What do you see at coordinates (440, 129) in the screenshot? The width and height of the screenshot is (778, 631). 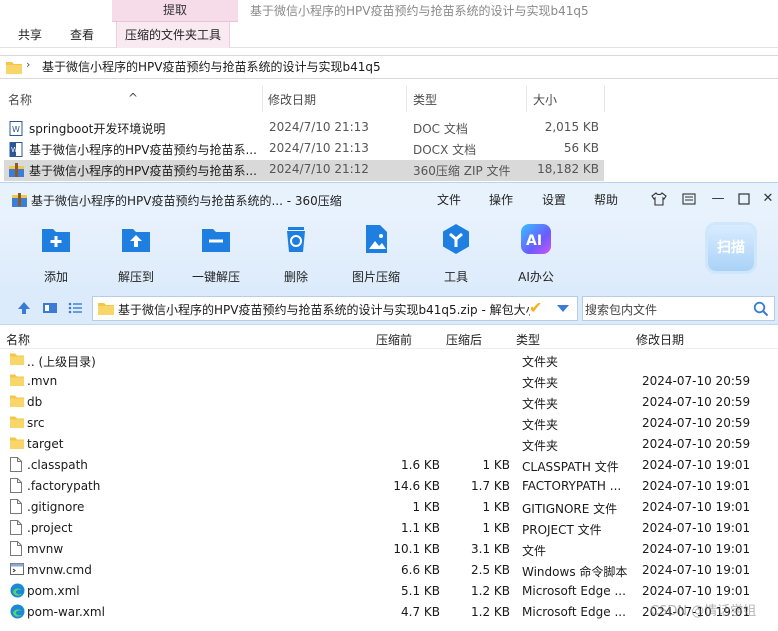 I see `file-type: DOC 文档` at bounding box center [440, 129].